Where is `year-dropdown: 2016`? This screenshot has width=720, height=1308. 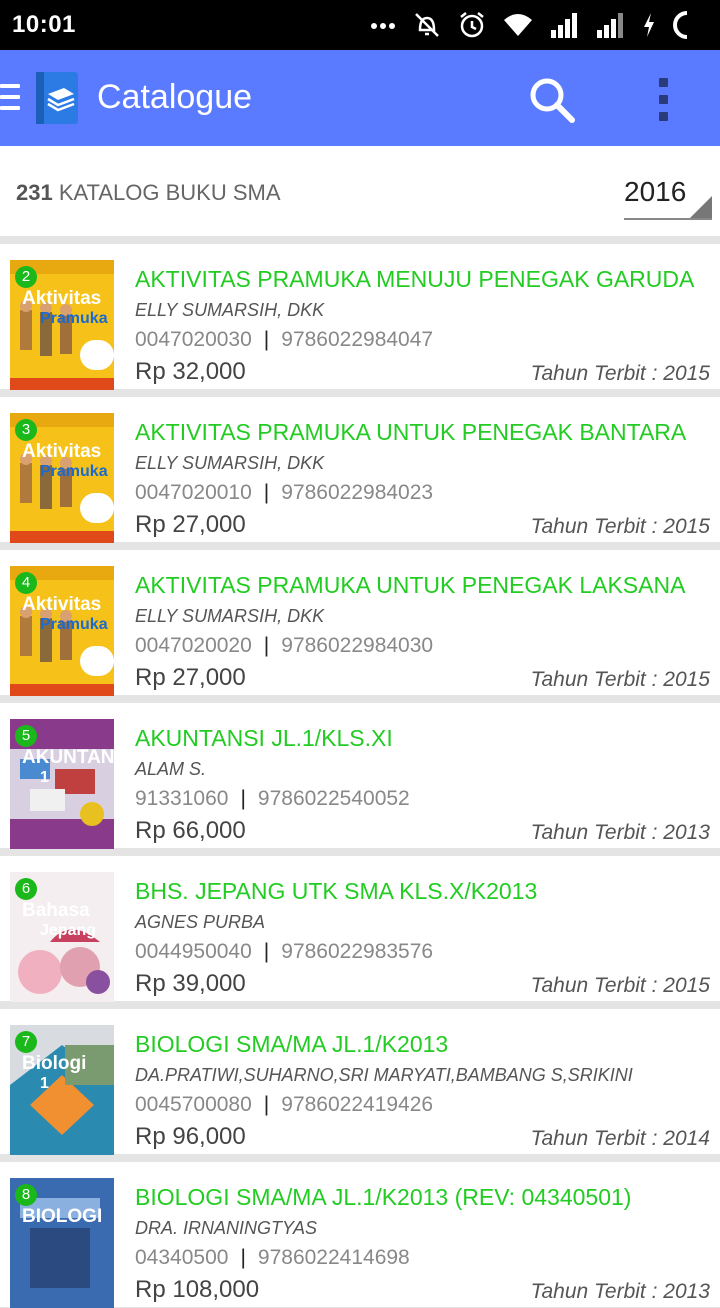 year-dropdown: 2016 is located at coordinates (668, 198).